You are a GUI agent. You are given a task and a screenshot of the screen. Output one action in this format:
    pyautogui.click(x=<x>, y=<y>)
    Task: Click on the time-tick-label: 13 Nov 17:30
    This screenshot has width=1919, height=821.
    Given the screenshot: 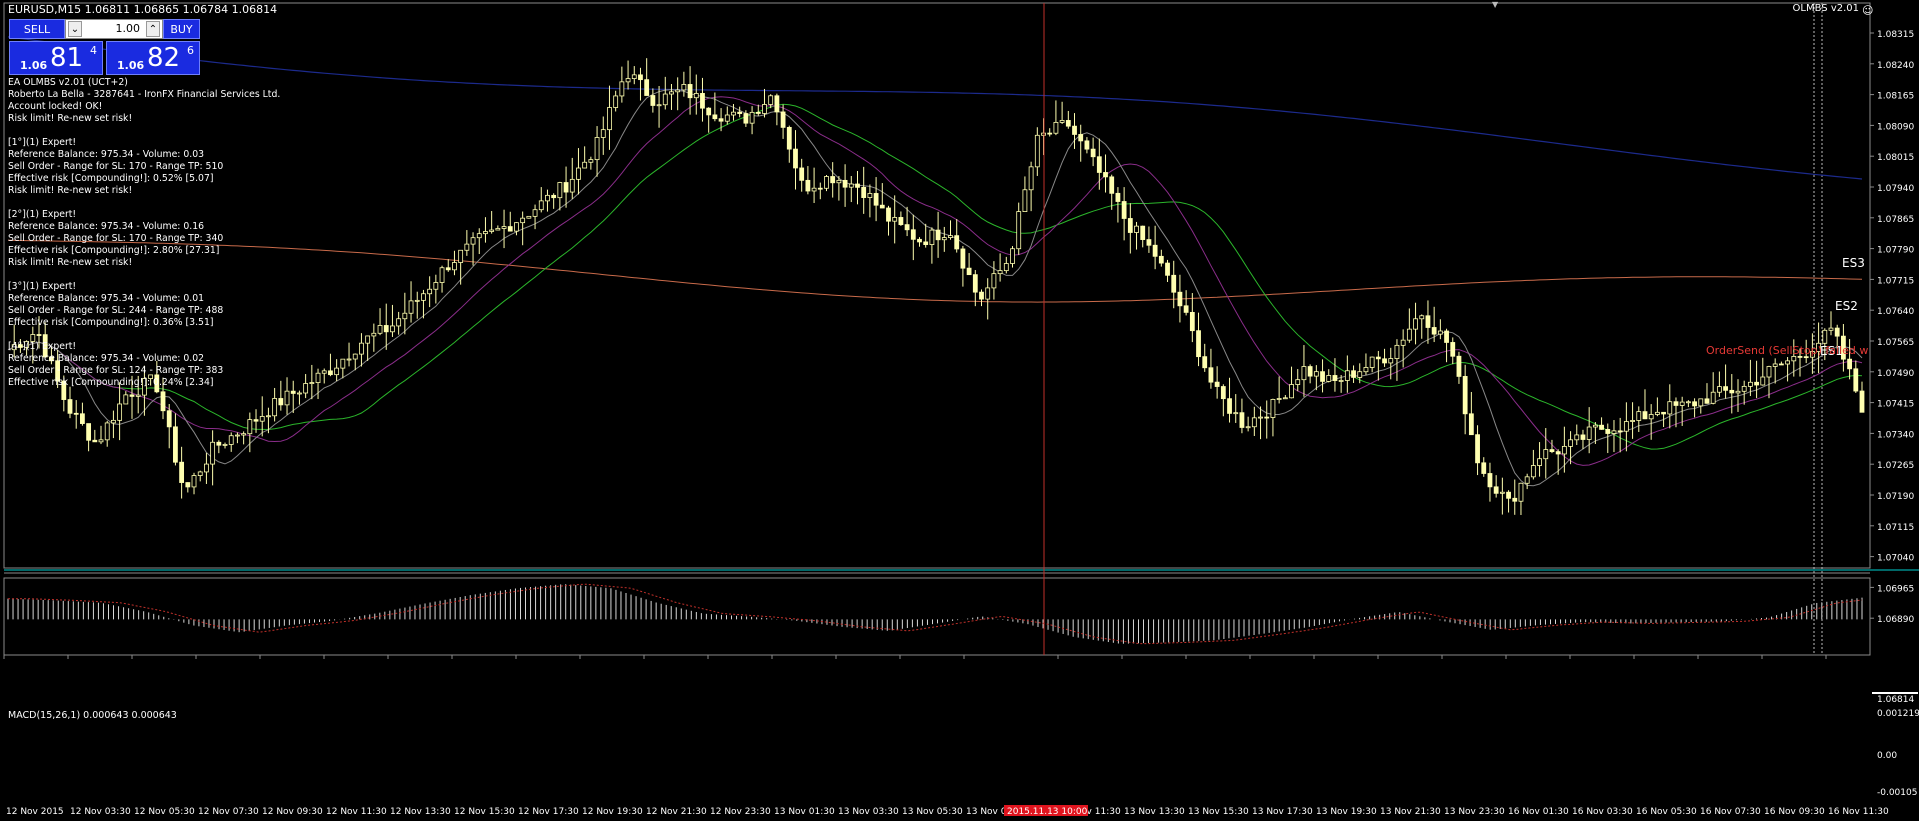 What is the action you would take?
    pyautogui.click(x=1282, y=812)
    